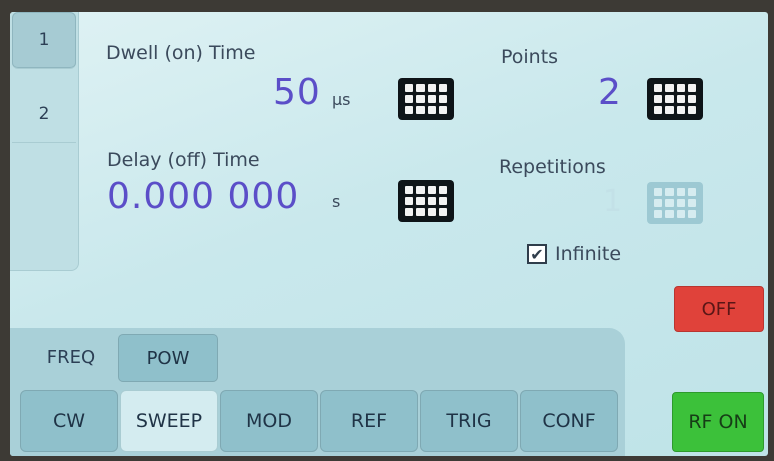 The width and height of the screenshot is (774, 461). What do you see at coordinates (168, 358) in the screenshot?
I see `tab-pow: POW` at bounding box center [168, 358].